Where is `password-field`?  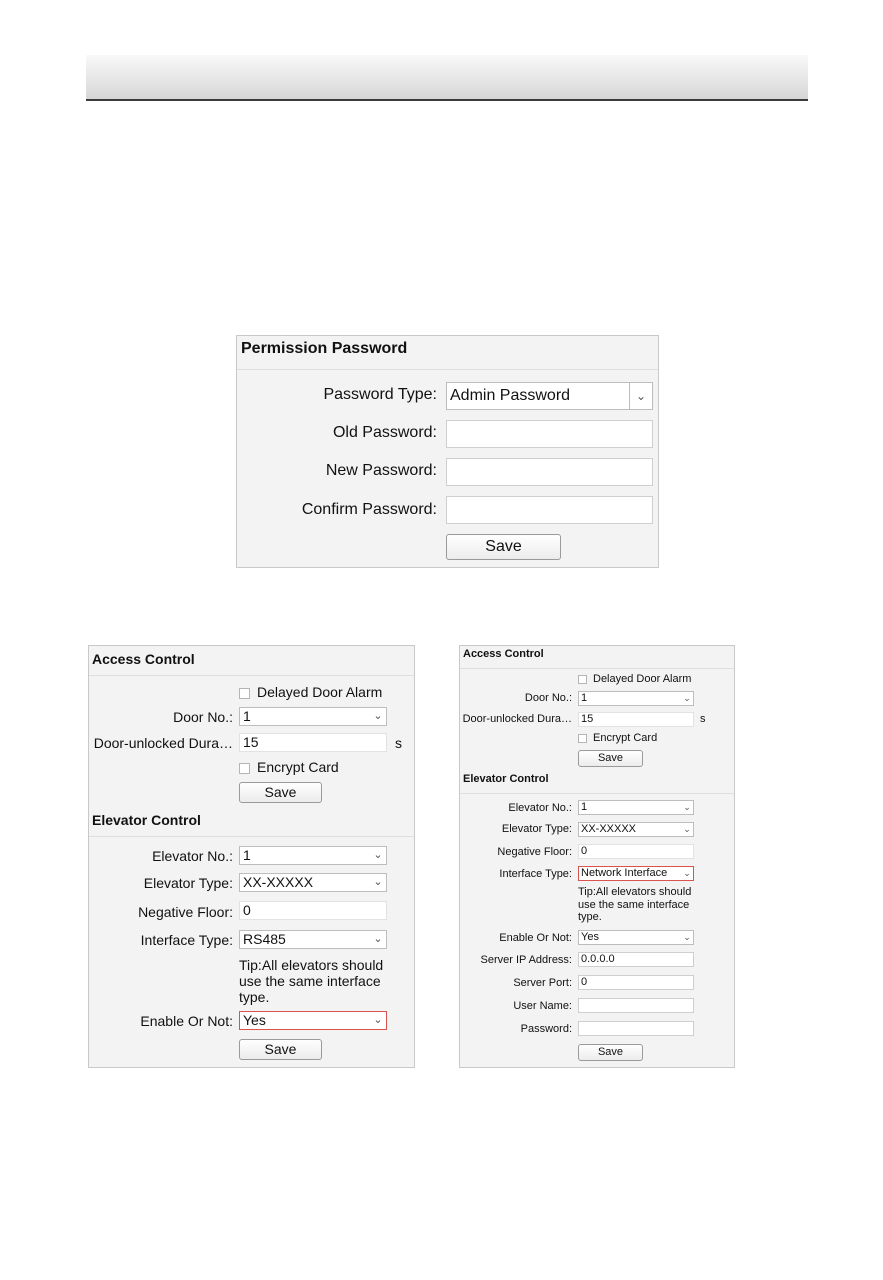
password-field is located at coordinates (636, 1028).